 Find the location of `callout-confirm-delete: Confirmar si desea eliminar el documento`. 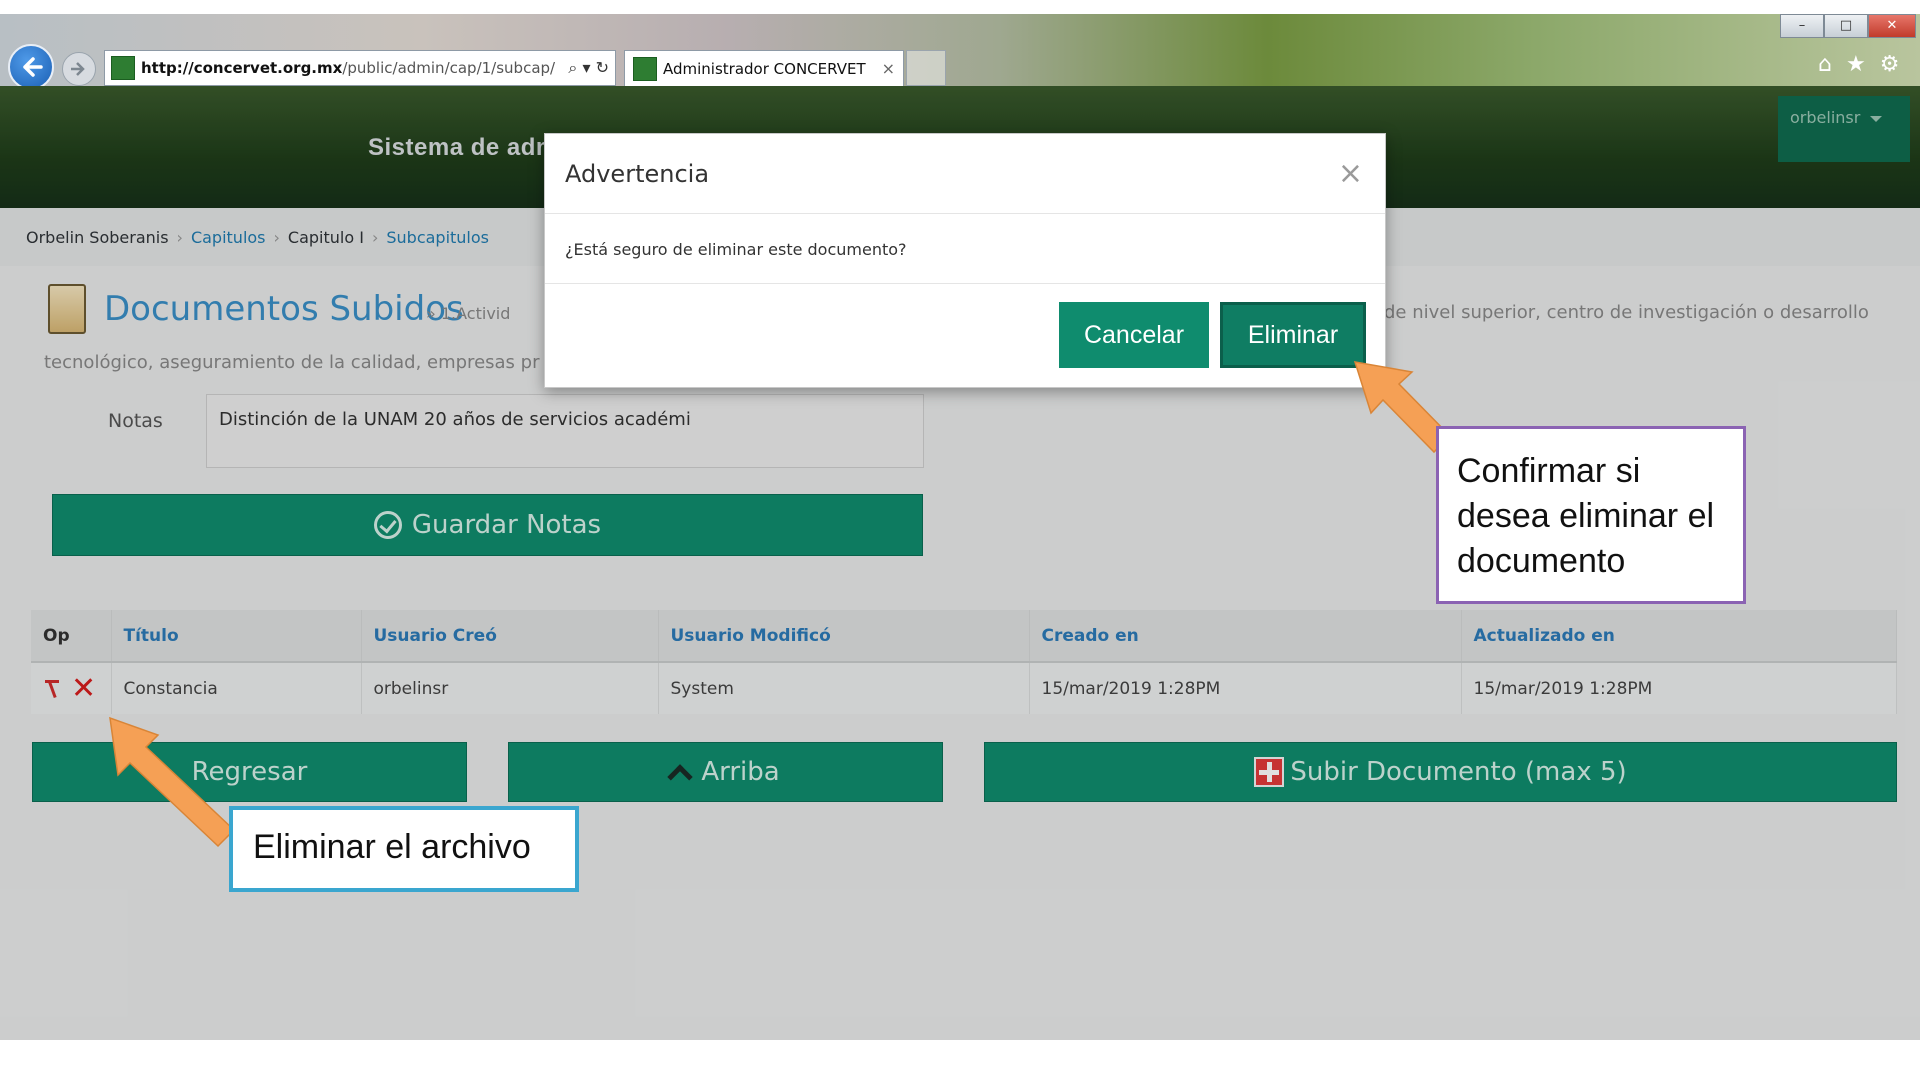

callout-confirm-delete: Confirmar si desea eliminar el documento is located at coordinates (1591, 515).